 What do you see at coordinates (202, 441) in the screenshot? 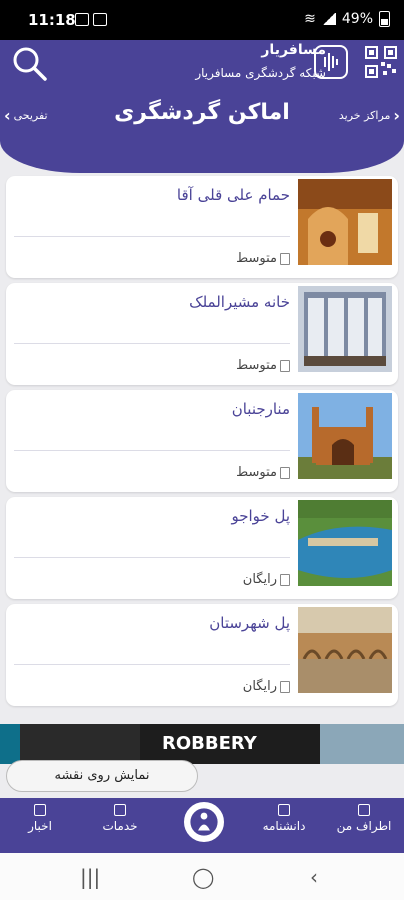
I see `place-card: منارجنبان متوسط` at bounding box center [202, 441].